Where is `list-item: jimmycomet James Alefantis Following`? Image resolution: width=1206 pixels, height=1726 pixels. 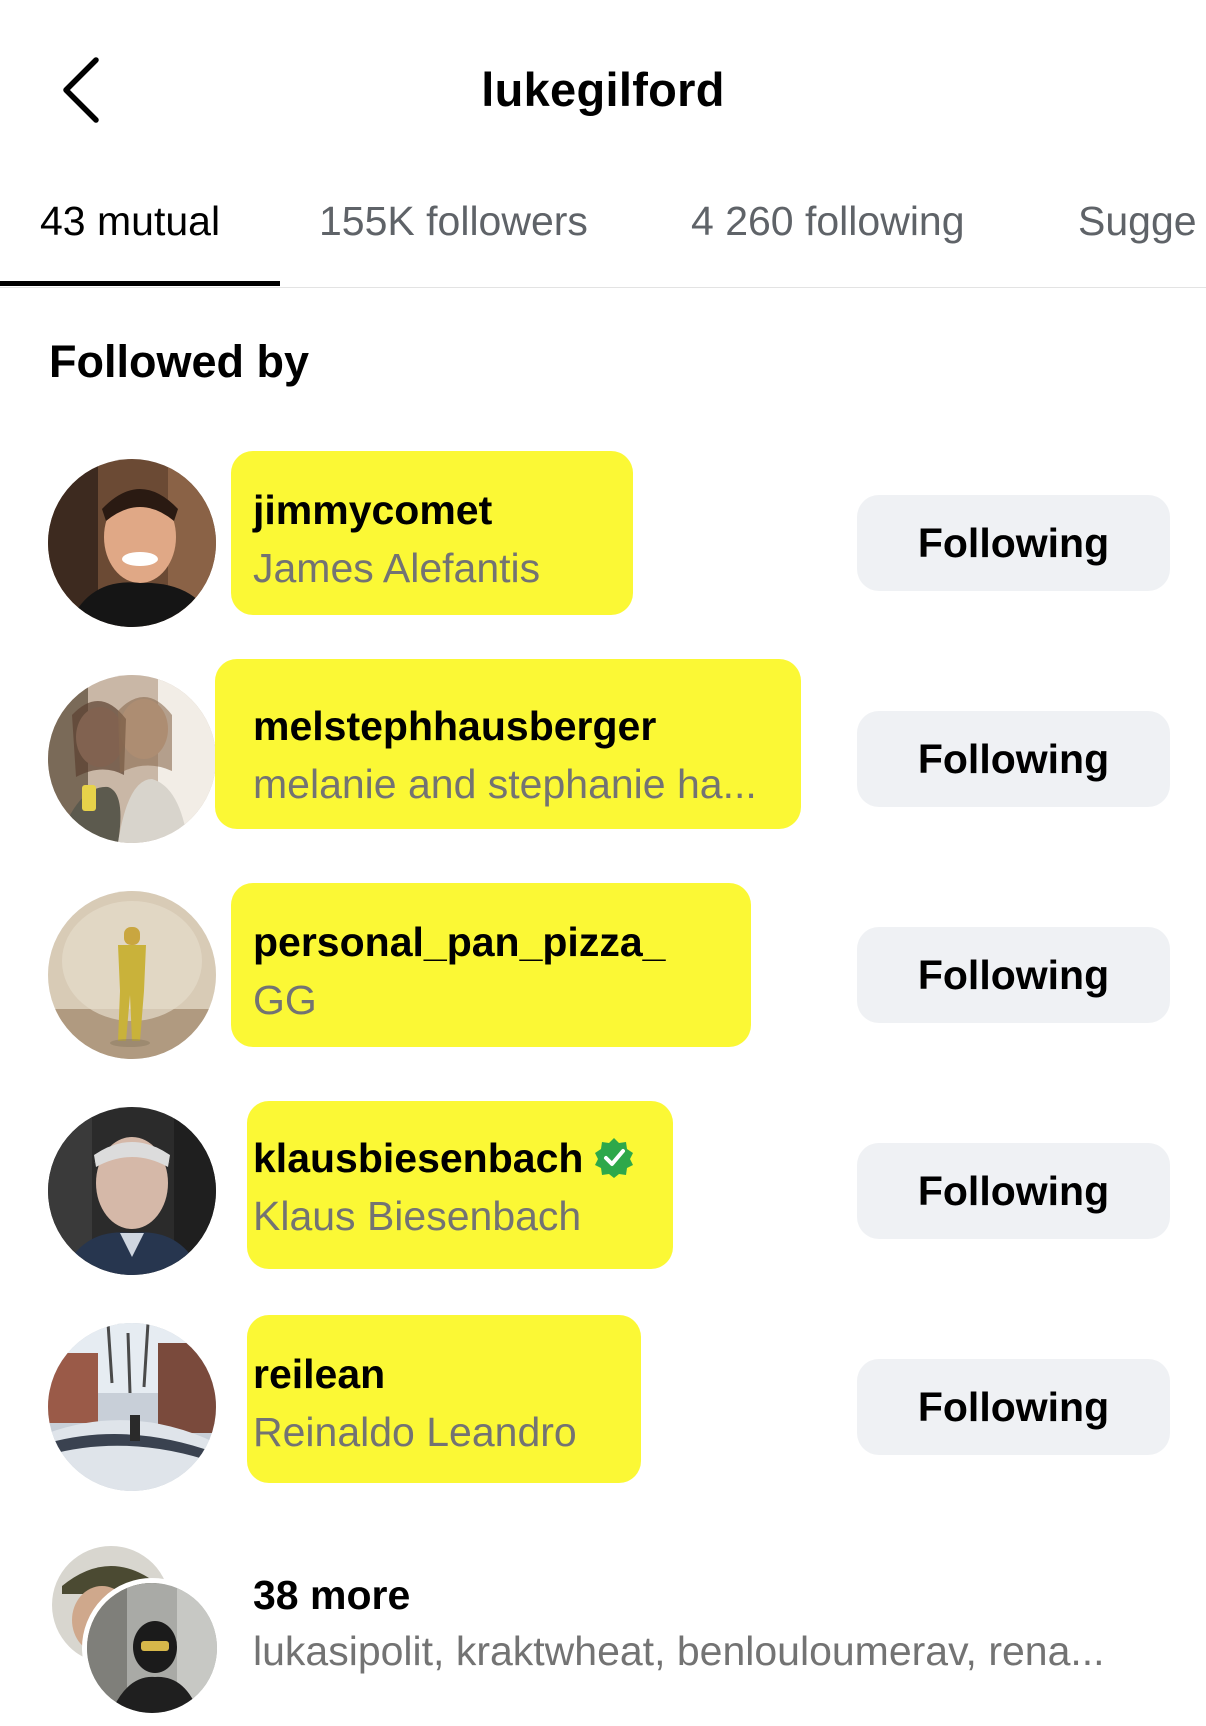 list-item: jimmycomet James Alefantis Following is located at coordinates (603, 563).